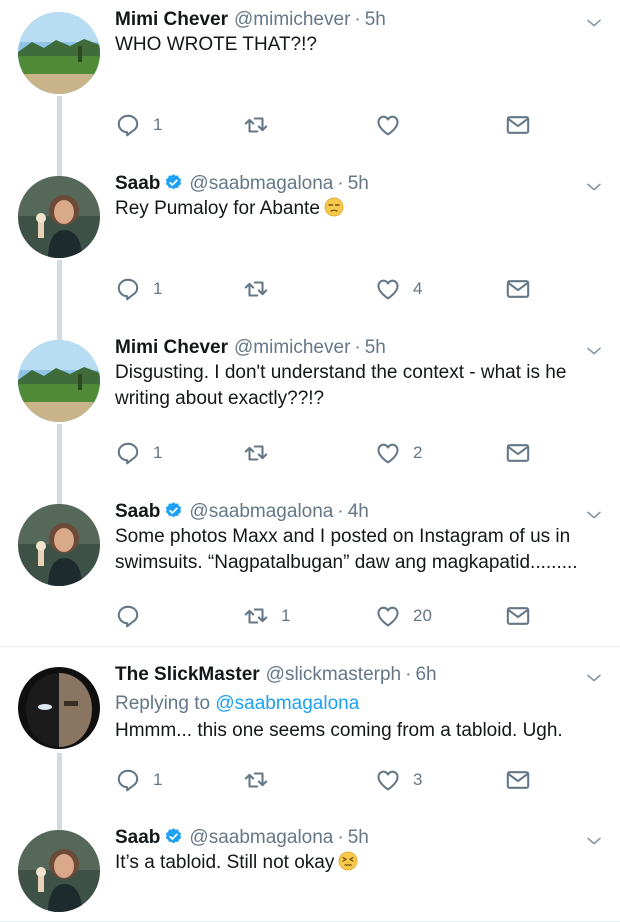 Image resolution: width=620 pixels, height=922 pixels. I want to click on display-name: The SlickMaster, so click(187, 674).